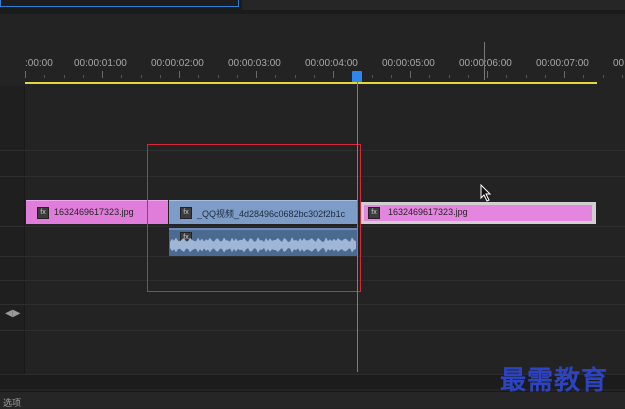 Image resolution: width=625 pixels, height=409 pixels. I want to click on timecode-label: 00:00:06:00, so click(485, 63).